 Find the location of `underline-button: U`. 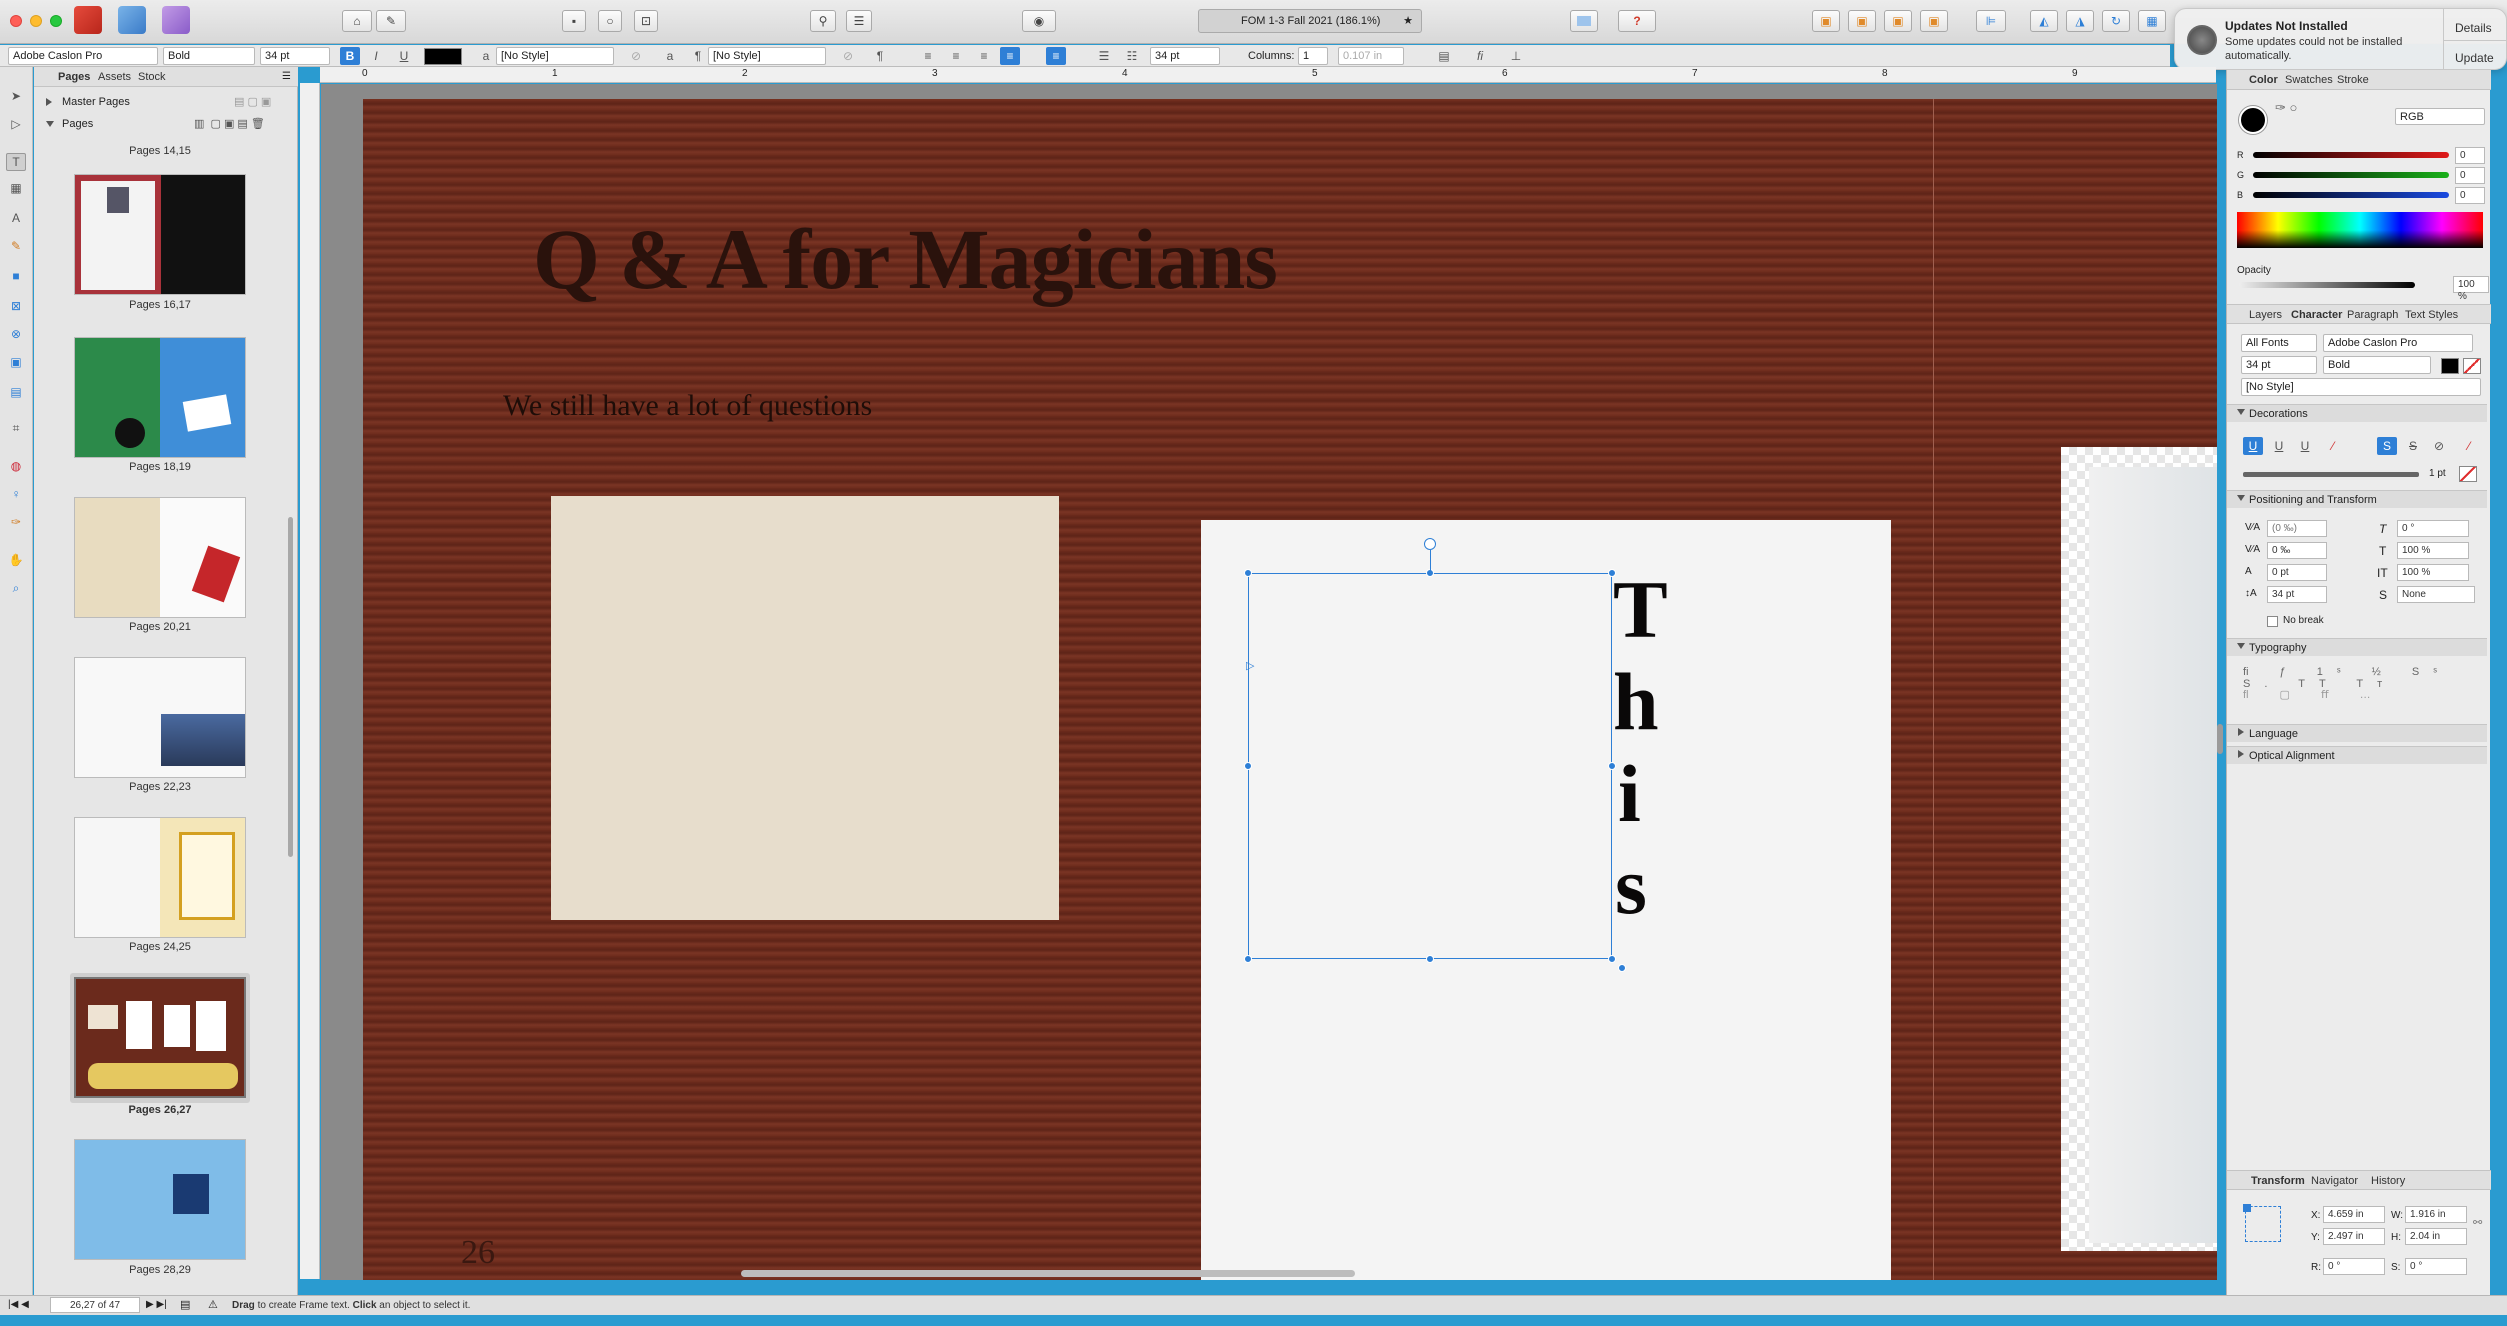

underline-button: U is located at coordinates (404, 56).